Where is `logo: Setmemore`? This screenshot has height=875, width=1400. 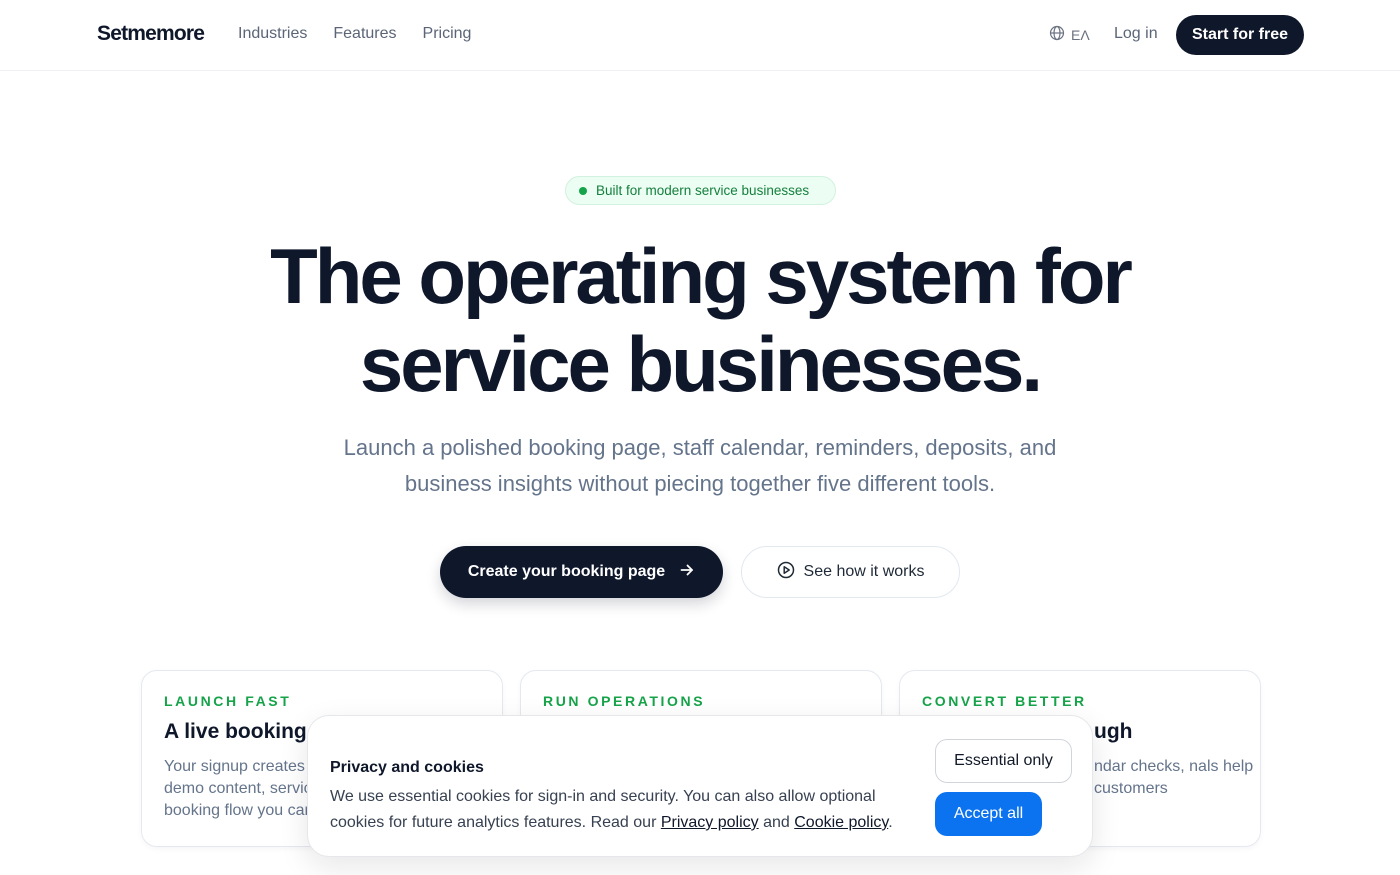
logo: Setmemore is located at coordinates (151, 34).